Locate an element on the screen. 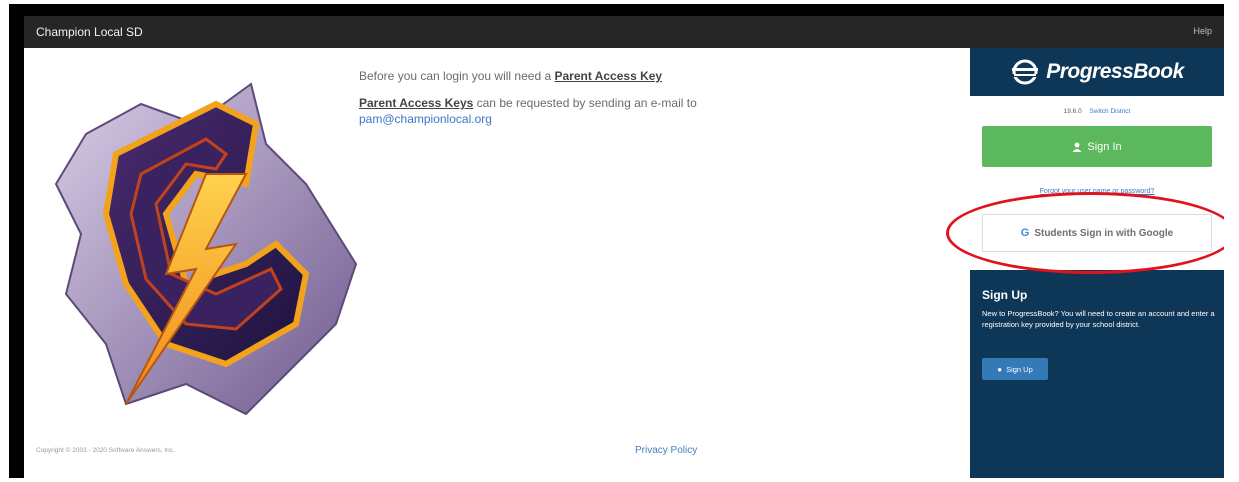  request-text: can be requested by sending an e-mail to is located at coordinates (585, 103).